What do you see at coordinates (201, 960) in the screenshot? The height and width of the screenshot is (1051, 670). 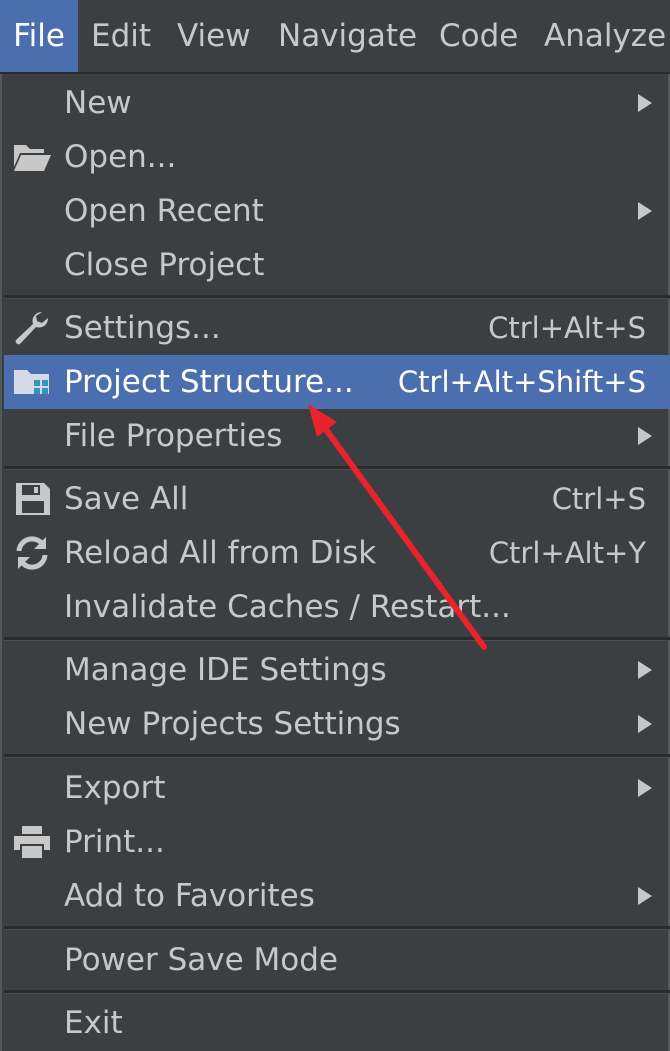 I see `menu-item-power-save-mode-label: Power Save Mode` at bounding box center [201, 960].